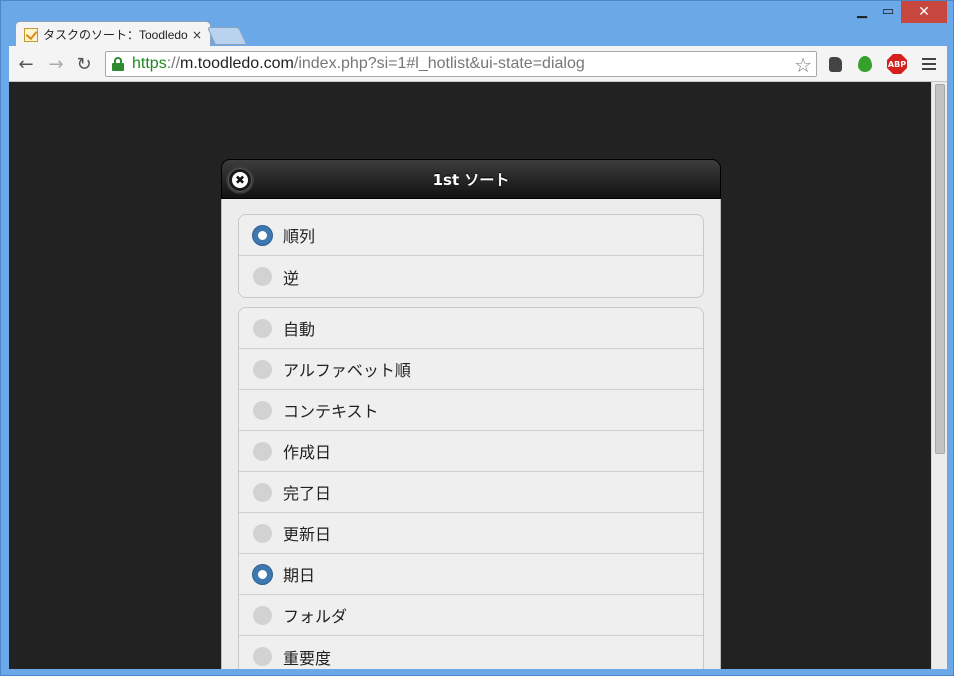  I want to click on sort-option-label: フォルダ, so click(315, 616).